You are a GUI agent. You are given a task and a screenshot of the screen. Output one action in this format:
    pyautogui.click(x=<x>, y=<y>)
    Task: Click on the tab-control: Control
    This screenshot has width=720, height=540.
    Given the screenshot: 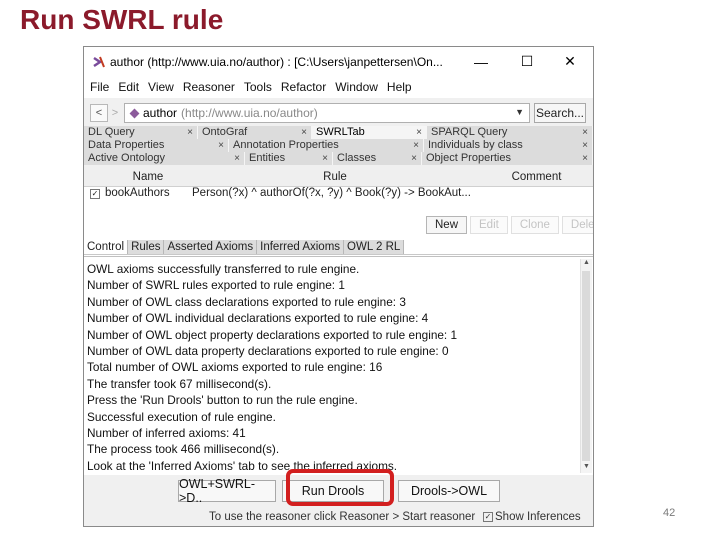 What is the action you would take?
    pyautogui.click(x=106, y=247)
    